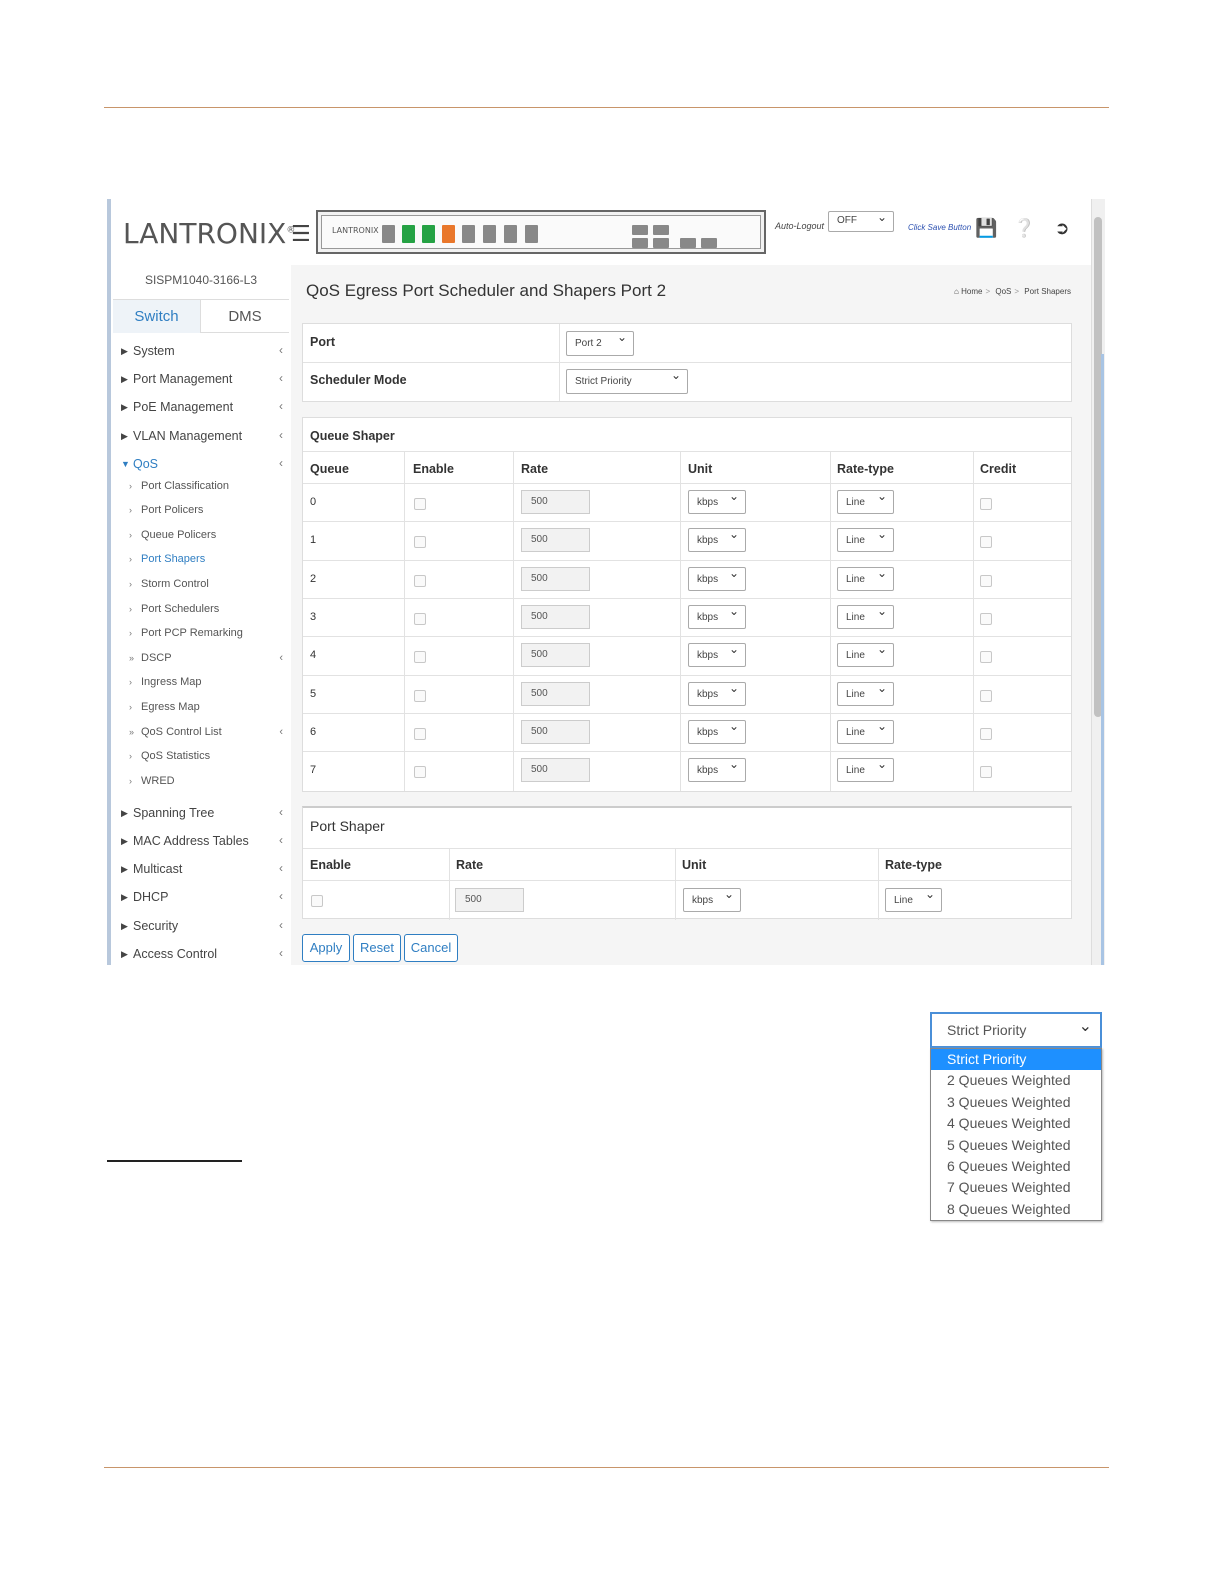 This screenshot has height=1584, width=1224. I want to click on tab-switch: Switch, so click(157, 316).